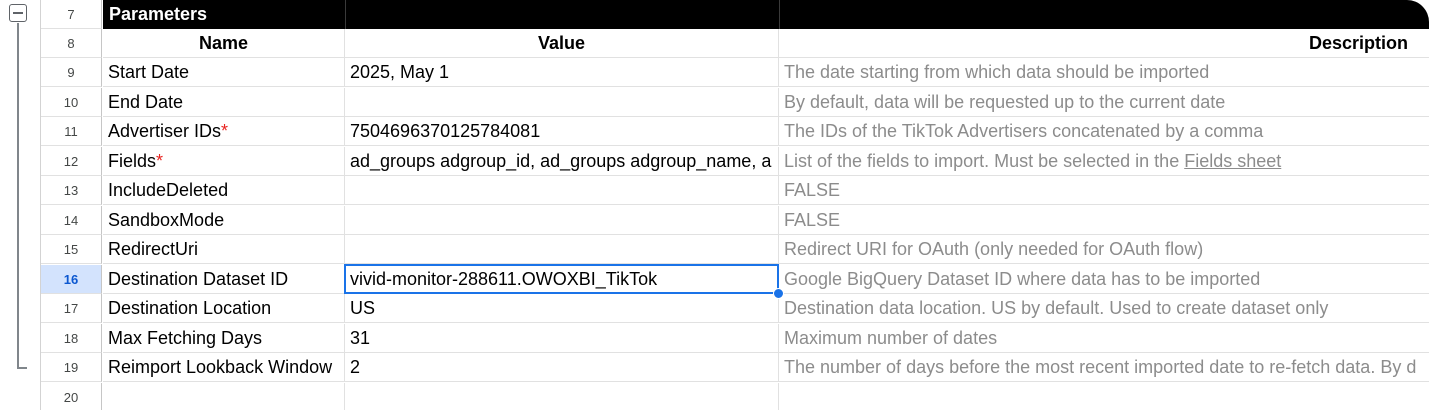  Describe the element at coordinates (562, 43) in the screenshot. I see `header-value: Value` at that location.